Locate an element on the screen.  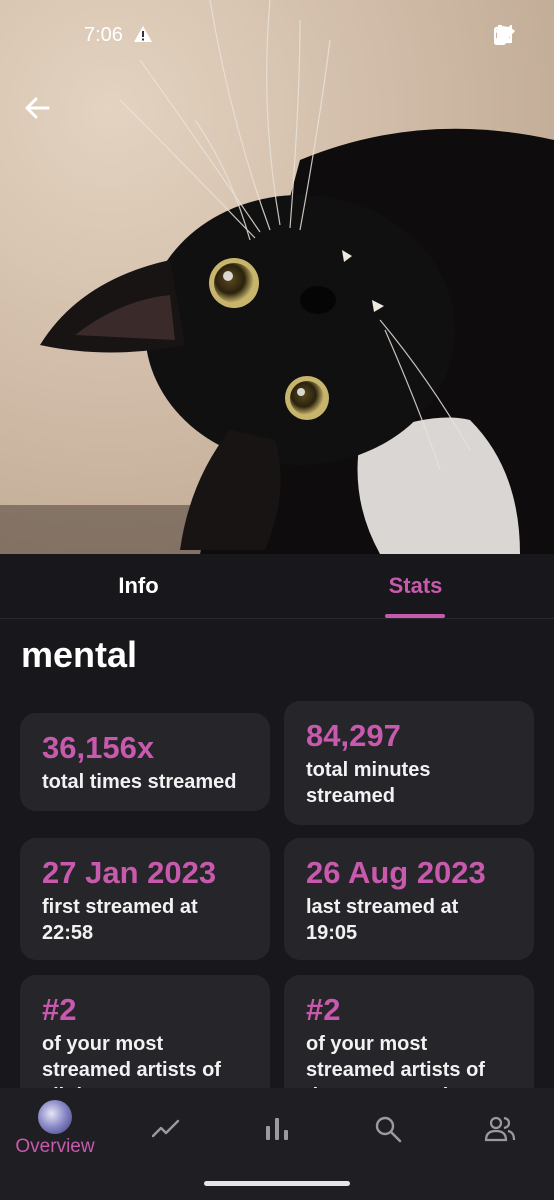
nav-friends is located at coordinates (499, 1133).